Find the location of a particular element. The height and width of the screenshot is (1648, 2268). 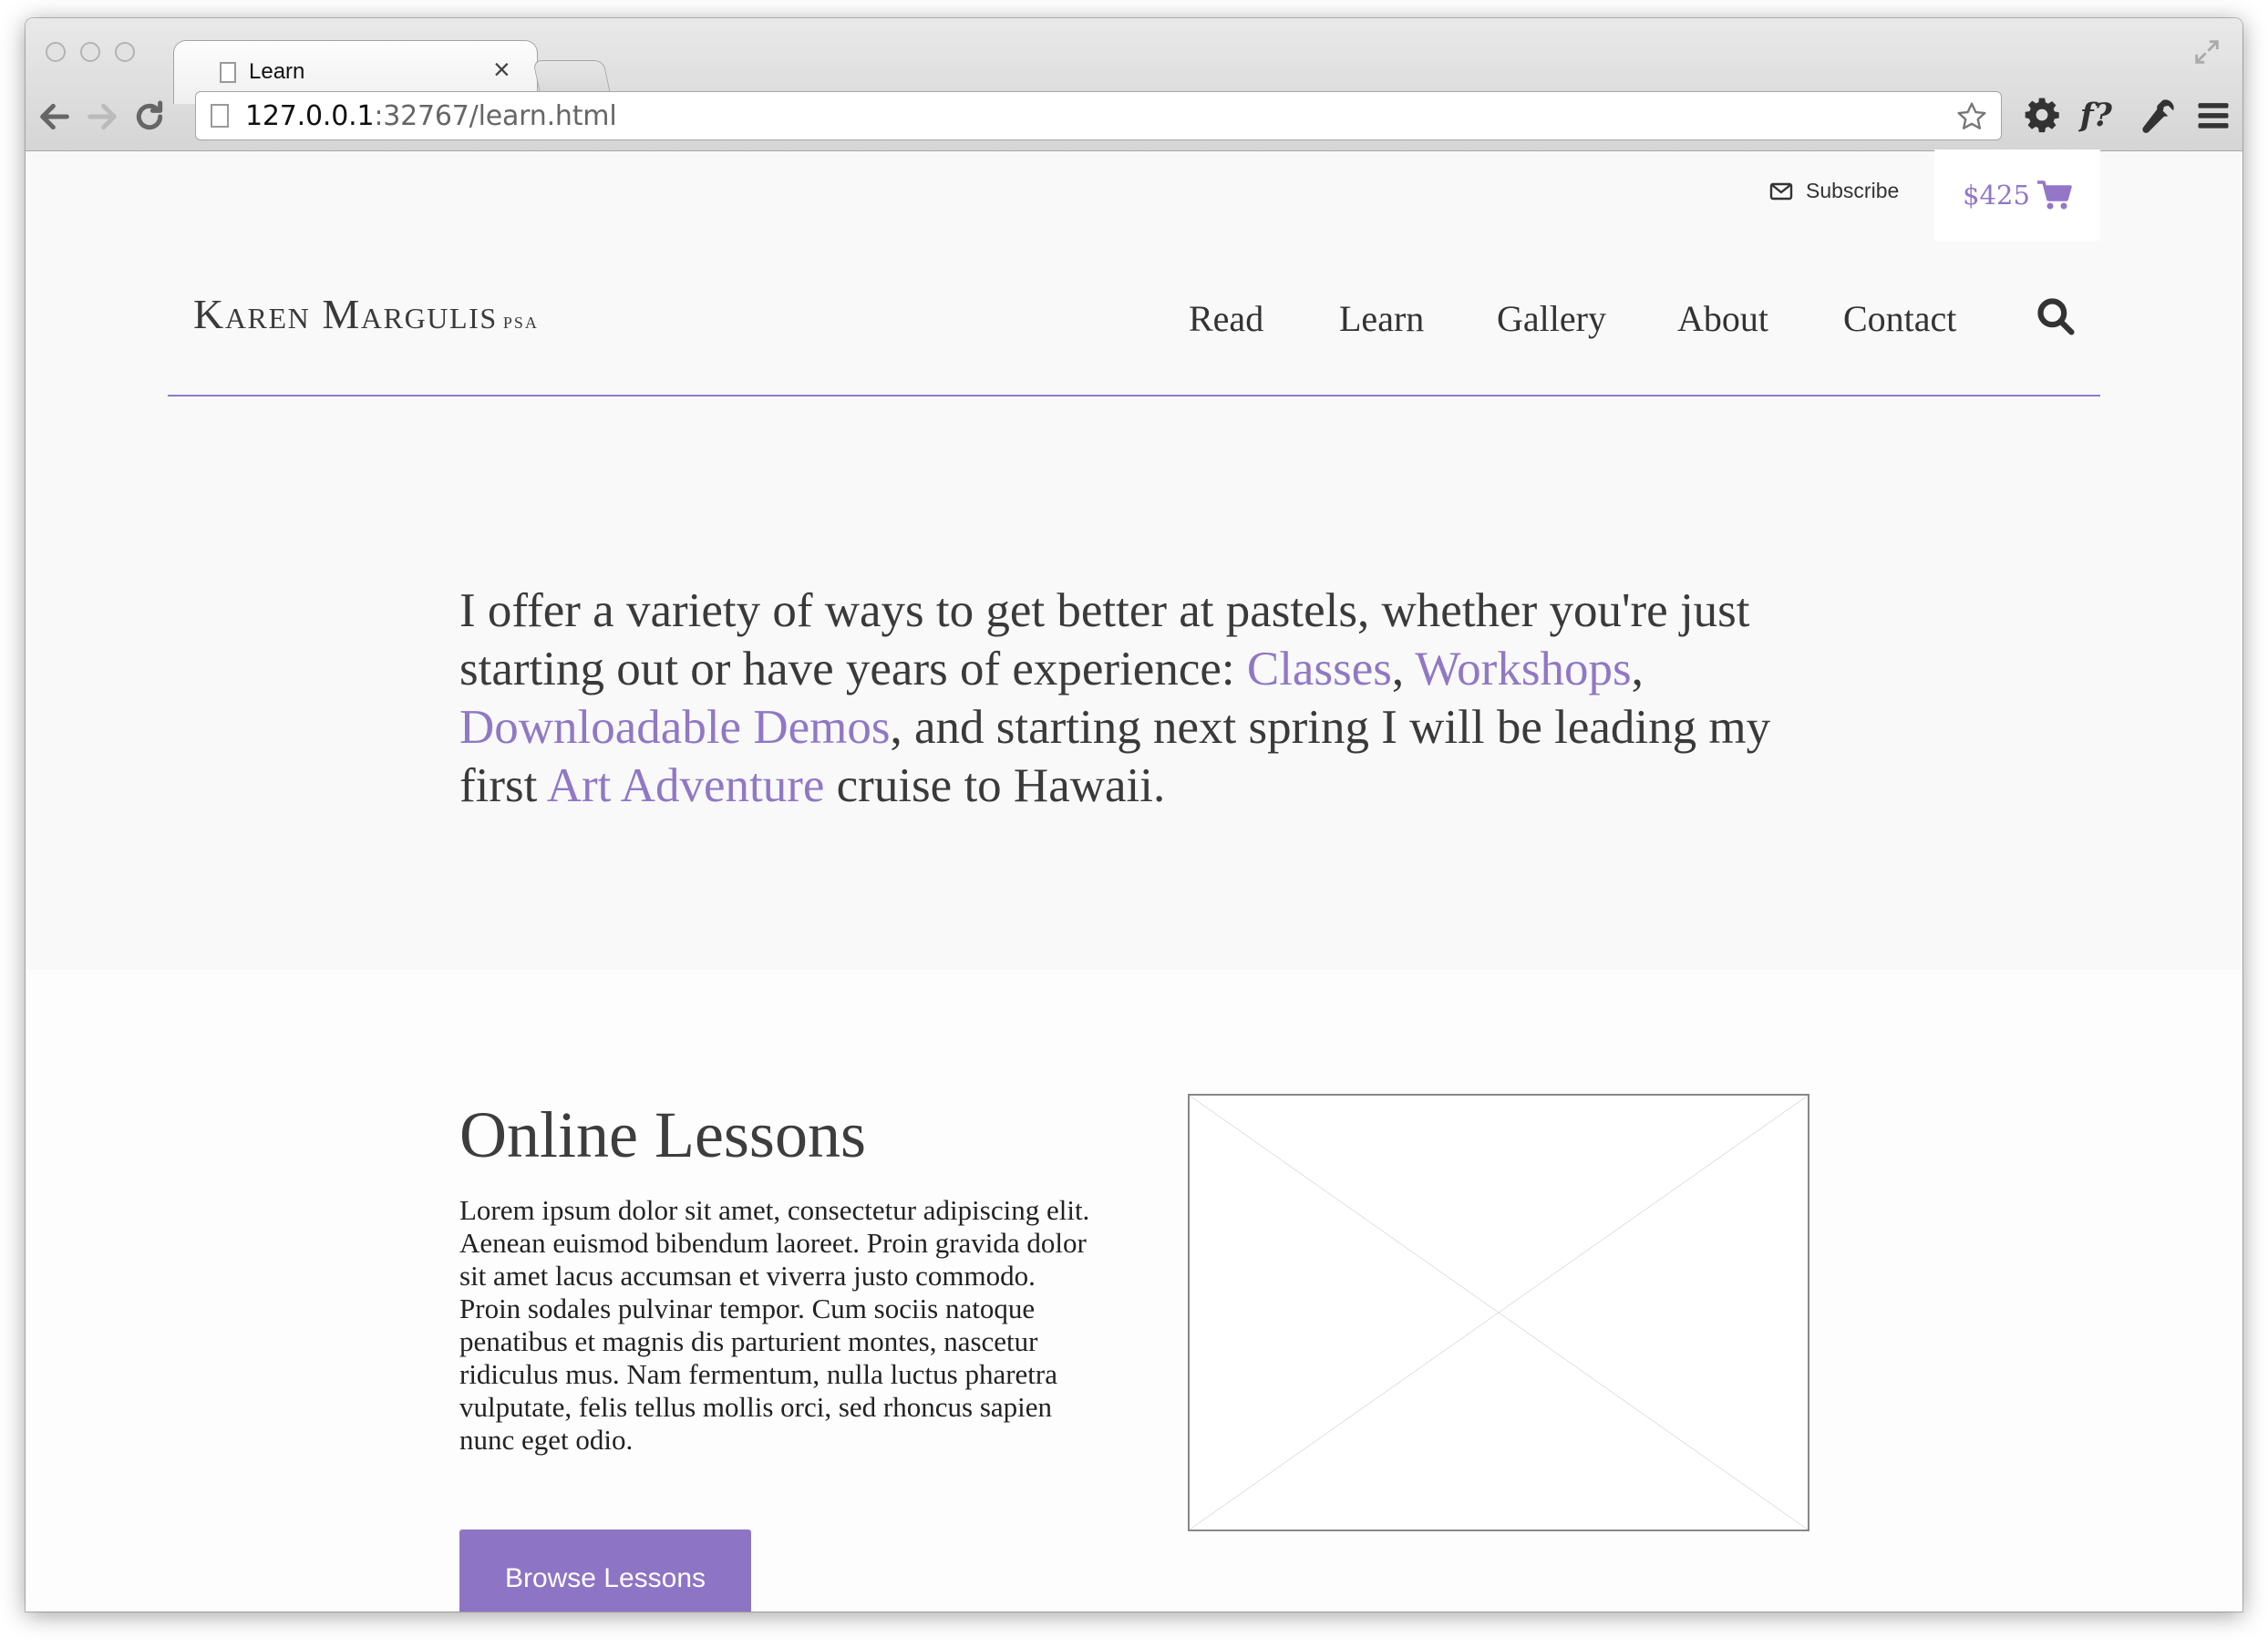

star-icon is located at coordinates (1972, 116).